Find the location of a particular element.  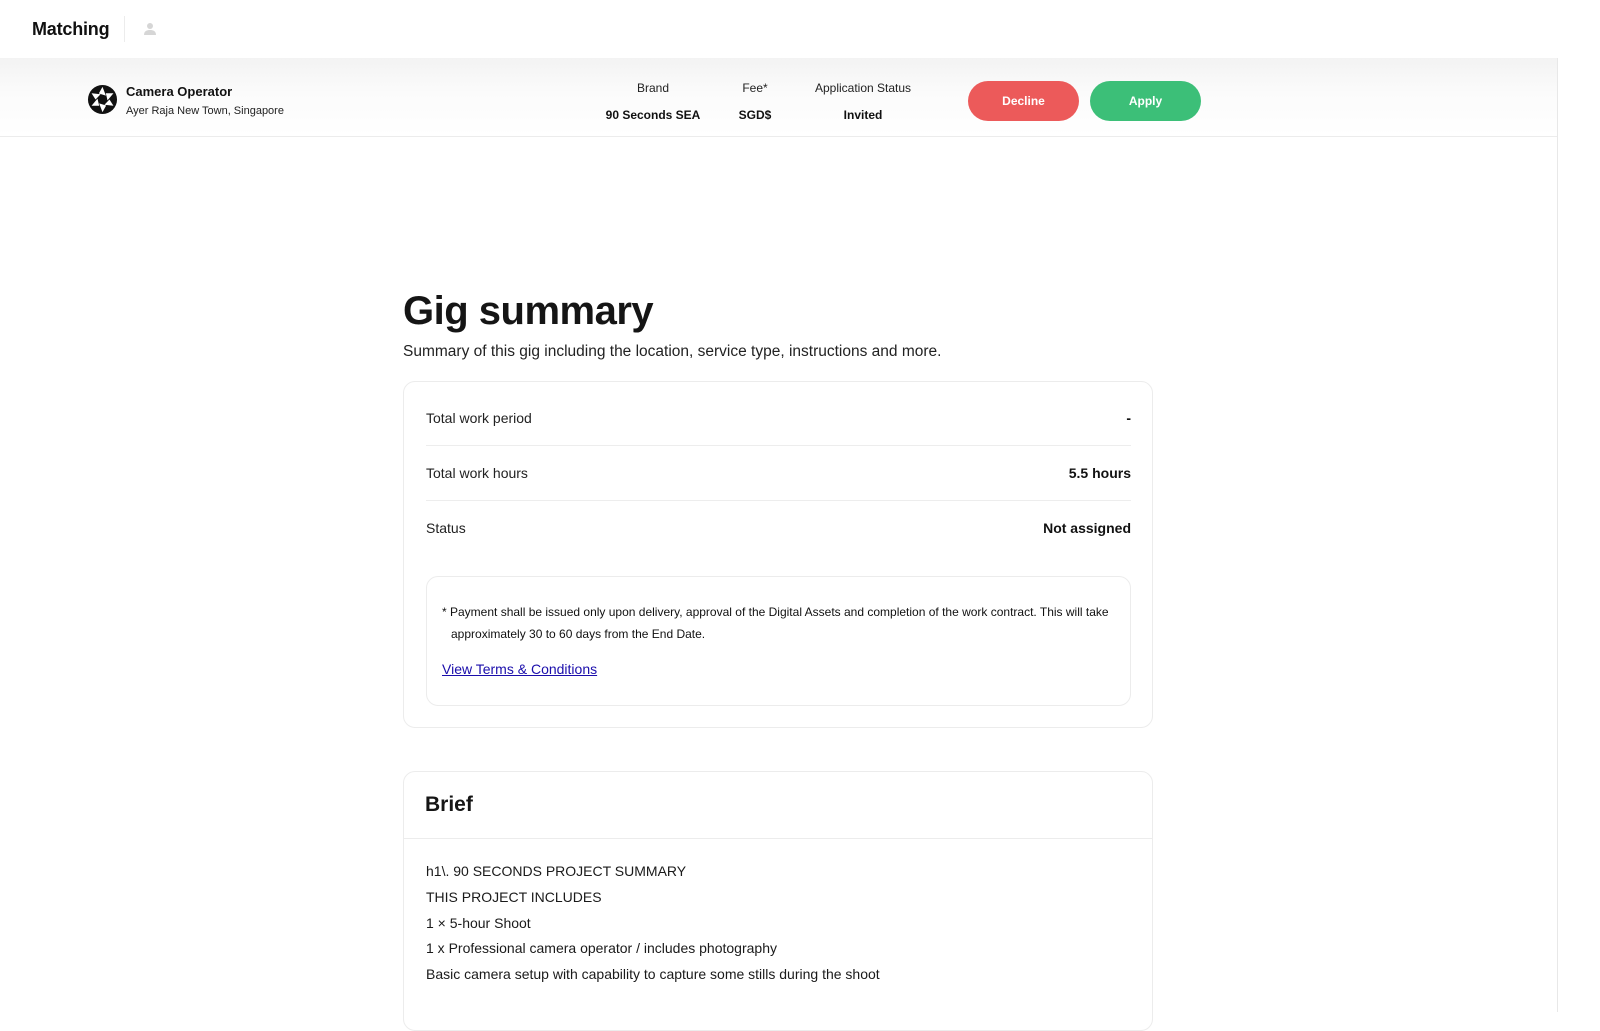

row-value: - is located at coordinates (1128, 417).